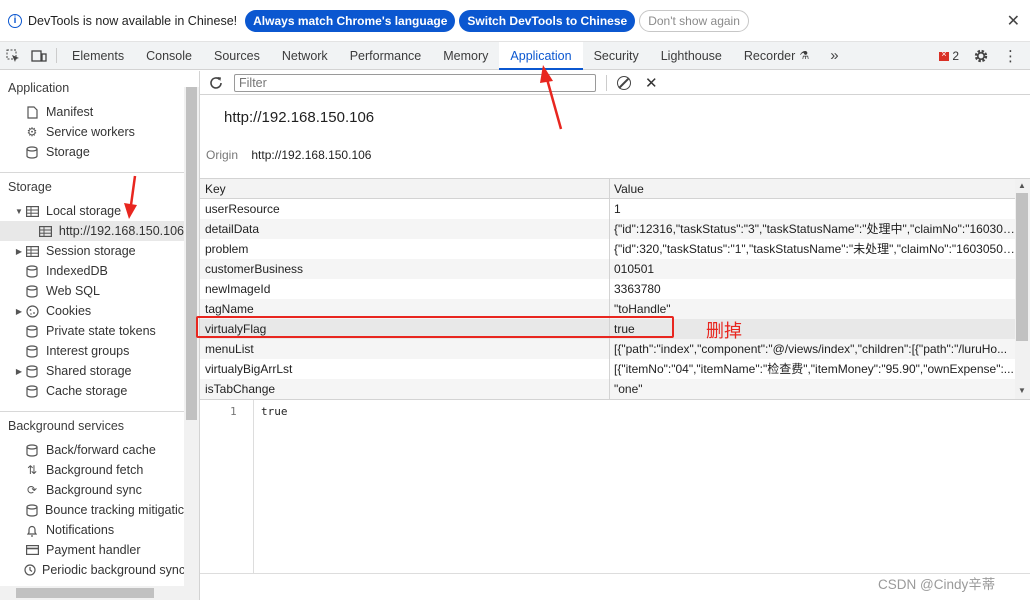  Describe the element at coordinates (415, 82) in the screenshot. I see `filter-input` at that location.